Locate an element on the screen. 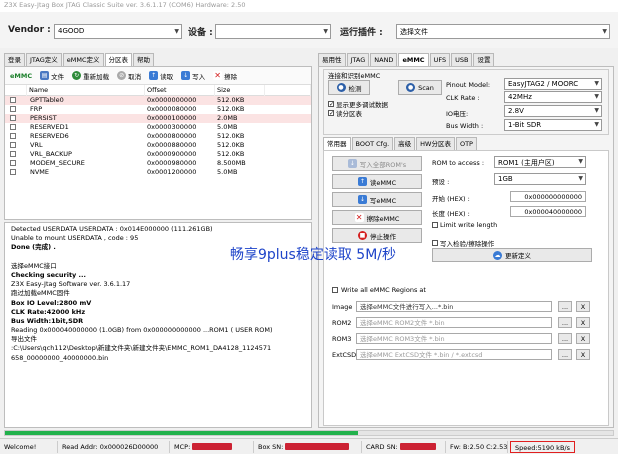 This screenshot has height=454, width=618. rom-file-input: 选择eMMC ROM2文件 *.bin is located at coordinates (454, 322).